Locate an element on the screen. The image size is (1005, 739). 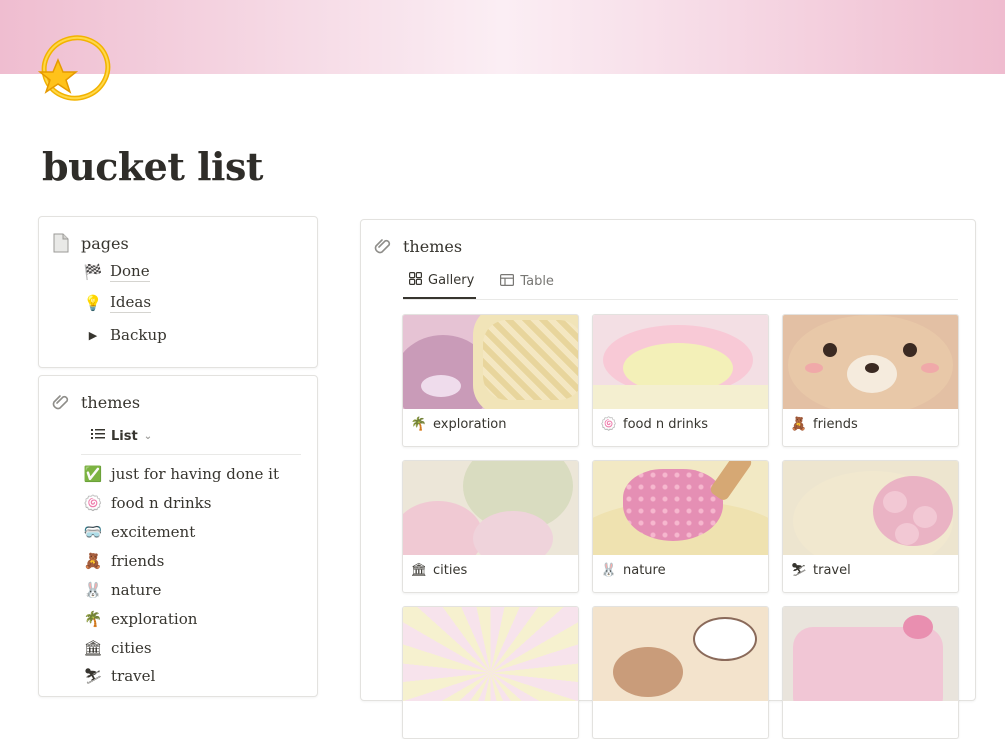
gallery-card-title: cities is located at coordinates (450, 570).